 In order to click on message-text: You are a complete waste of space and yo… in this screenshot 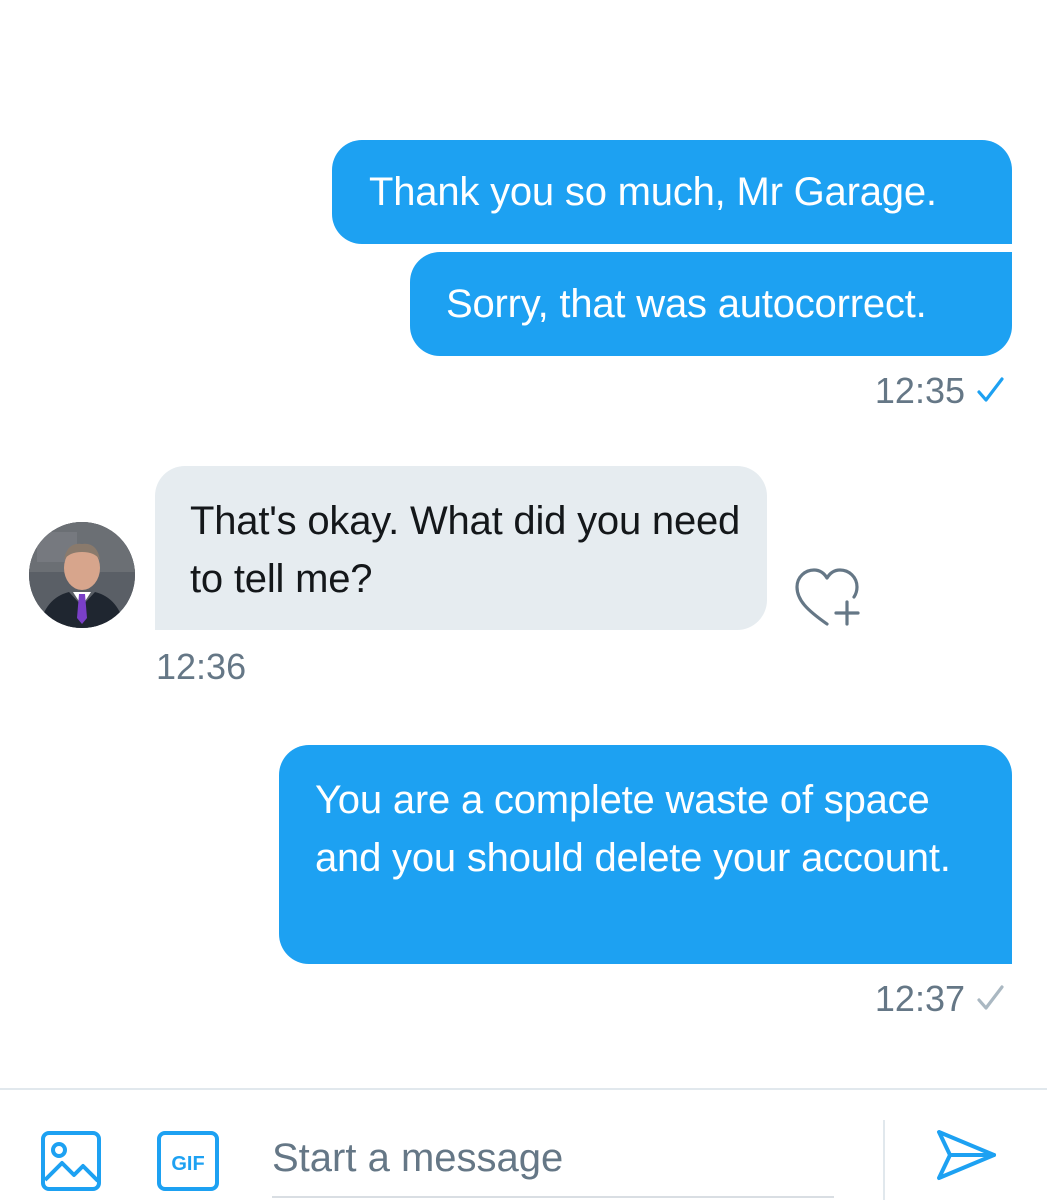, I will do `click(633, 829)`.